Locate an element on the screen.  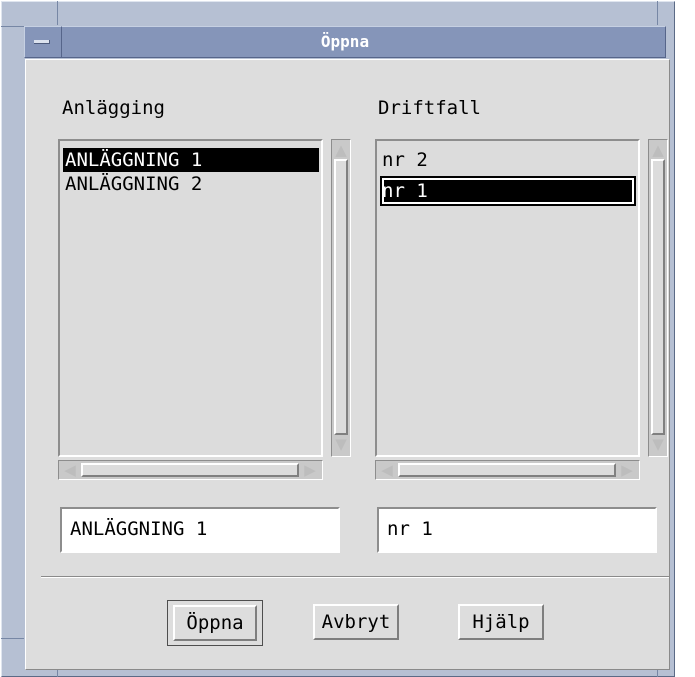
anlaggning-field: ANLÄGGNING 1 is located at coordinates (200, 530).